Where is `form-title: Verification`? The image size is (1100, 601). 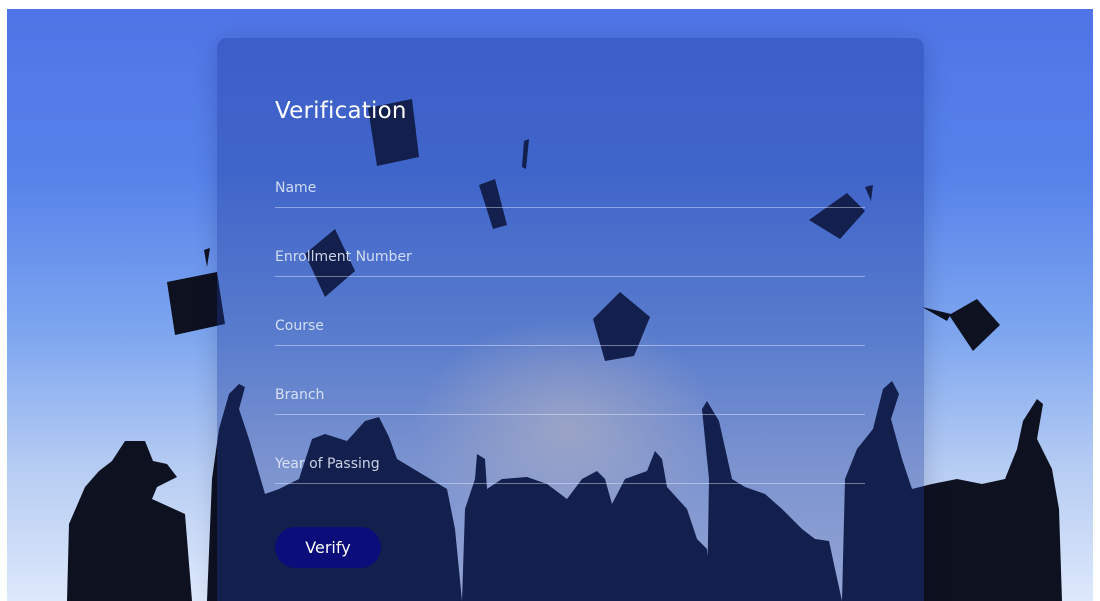 form-title: Verification is located at coordinates (341, 111).